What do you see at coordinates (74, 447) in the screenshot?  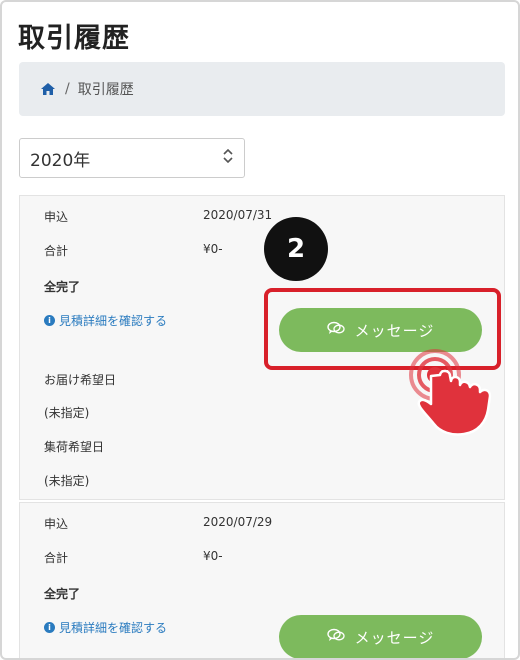 I see `pickup-label: 集荷希望日` at bounding box center [74, 447].